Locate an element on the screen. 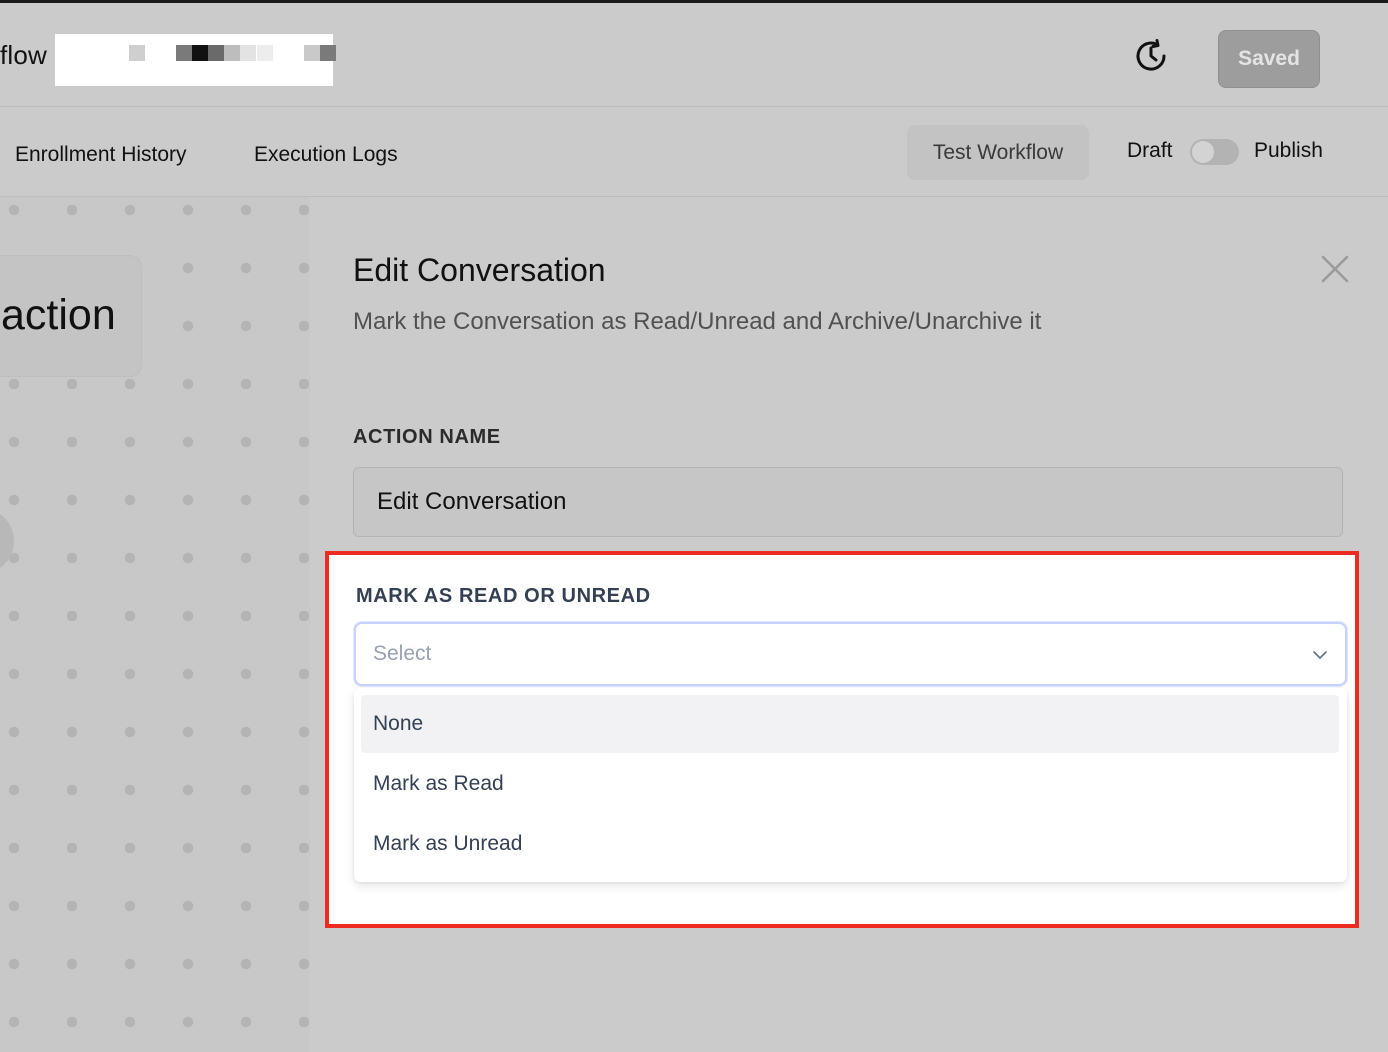 The image size is (1388, 1052). add-node-circle is located at coordinates (7, 541).